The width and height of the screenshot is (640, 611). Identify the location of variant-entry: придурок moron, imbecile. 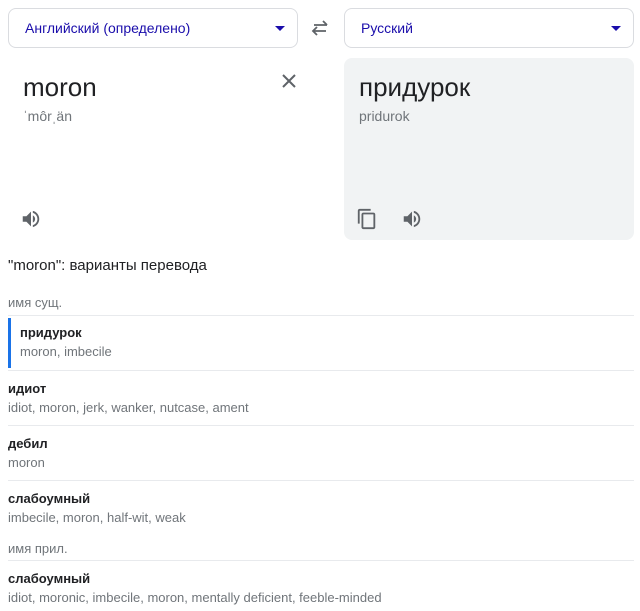
(321, 343).